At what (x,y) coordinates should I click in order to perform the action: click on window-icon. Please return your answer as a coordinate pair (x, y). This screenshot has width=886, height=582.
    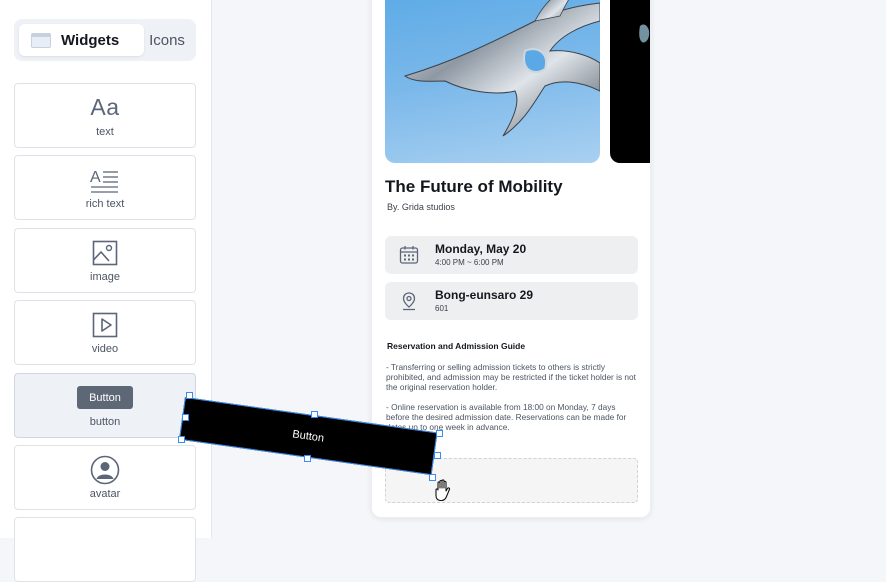
    Looking at the image, I should click on (41, 40).